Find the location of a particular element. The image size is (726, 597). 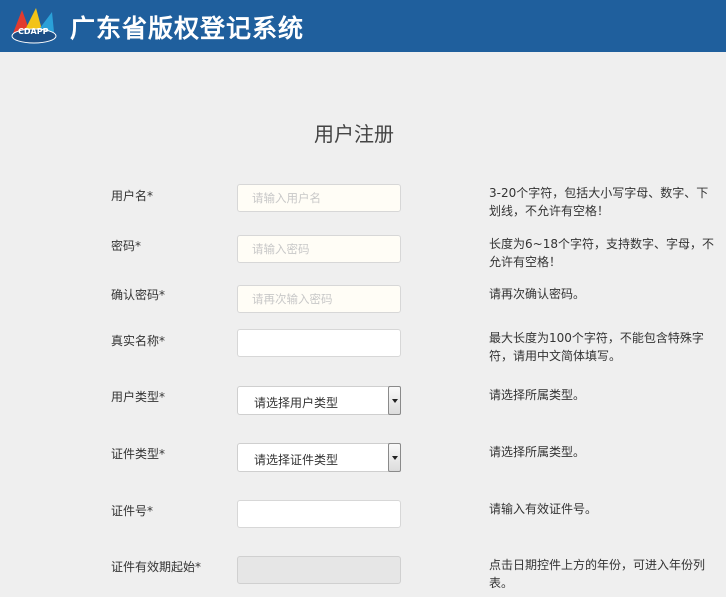

username-input is located at coordinates (319, 198).